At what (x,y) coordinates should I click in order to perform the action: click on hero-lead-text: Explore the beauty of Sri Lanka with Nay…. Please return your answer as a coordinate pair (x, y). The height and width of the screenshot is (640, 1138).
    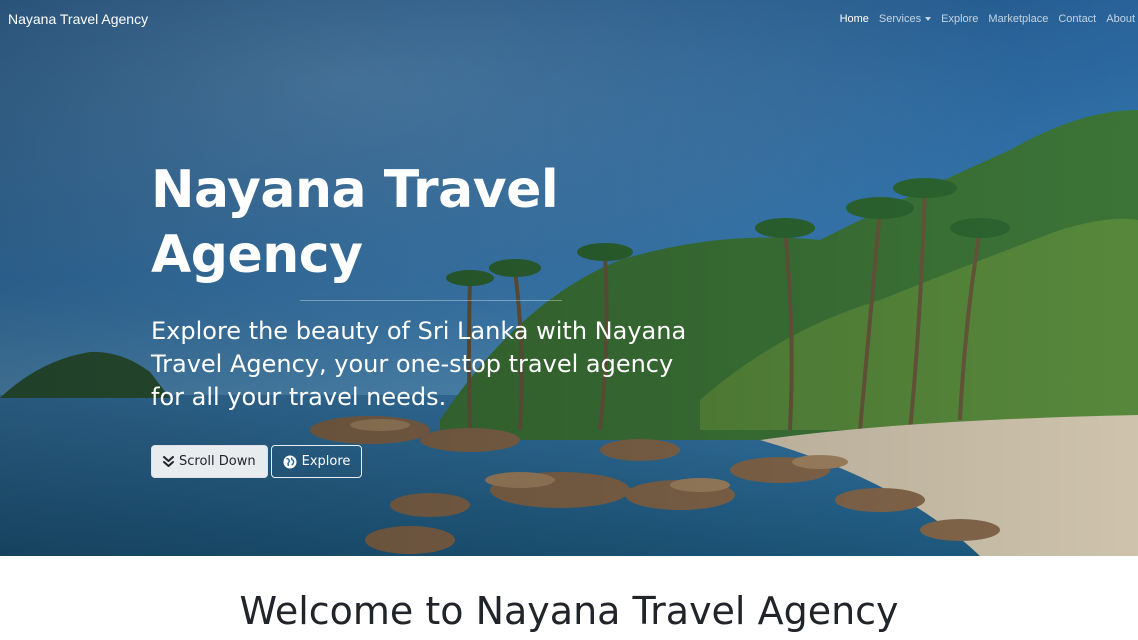
    Looking at the image, I should click on (419, 364).